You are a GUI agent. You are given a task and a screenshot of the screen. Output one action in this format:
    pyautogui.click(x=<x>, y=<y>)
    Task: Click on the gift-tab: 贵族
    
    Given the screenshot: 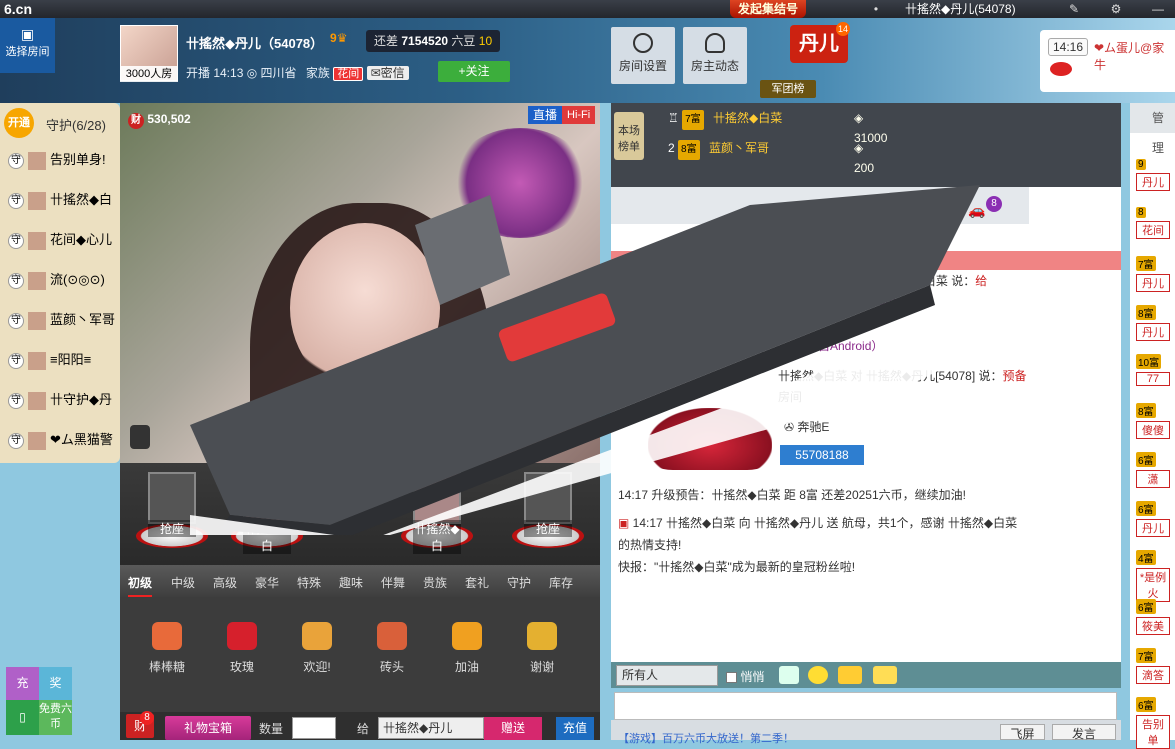 What is the action you would take?
    pyautogui.click(x=435, y=582)
    